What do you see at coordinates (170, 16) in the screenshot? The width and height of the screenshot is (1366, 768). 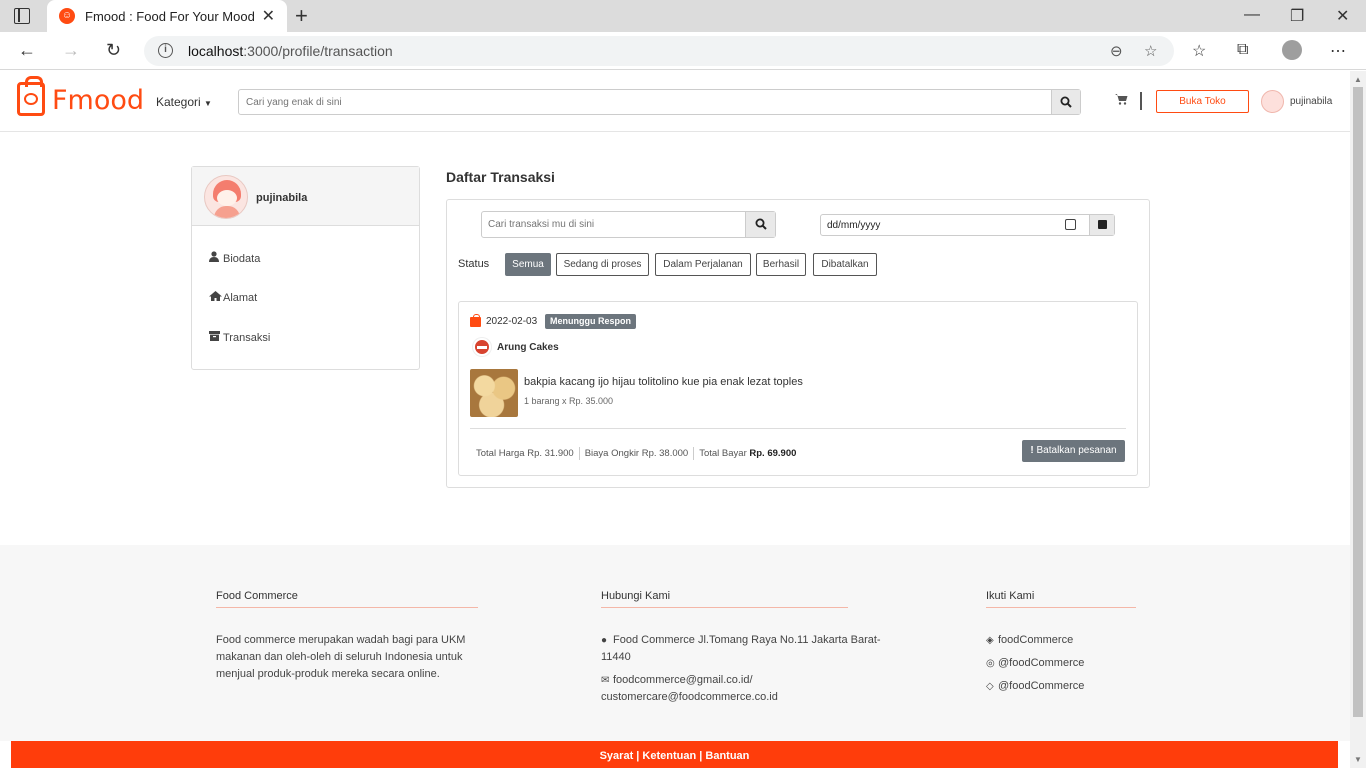 I see `tab-title: Fmood : Food For Your Mood` at bounding box center [170, 16].